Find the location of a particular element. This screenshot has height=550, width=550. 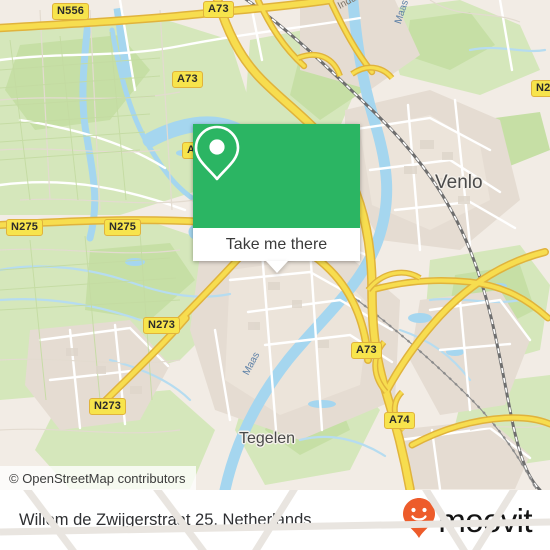

moovit-wordmark: moovit is located at coordinates (485, 520).